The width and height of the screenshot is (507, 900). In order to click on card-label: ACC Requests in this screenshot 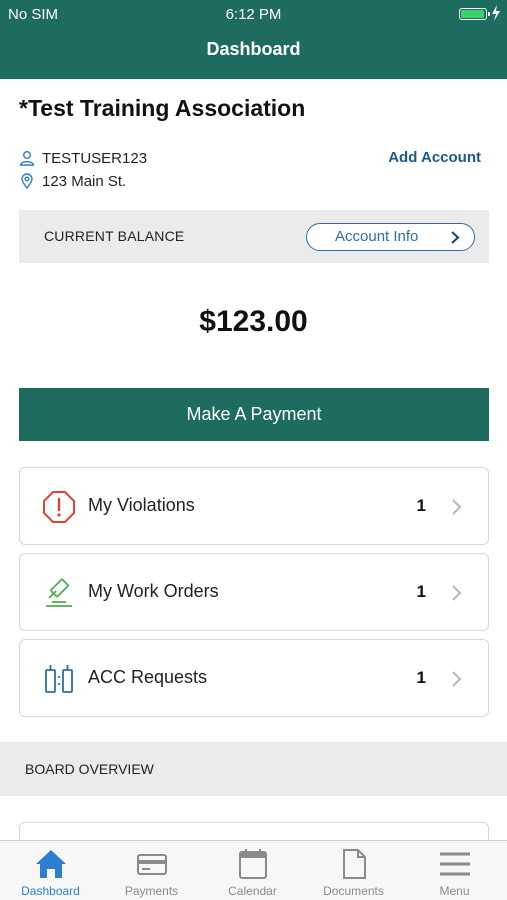, I will do `click(148, 677)`.